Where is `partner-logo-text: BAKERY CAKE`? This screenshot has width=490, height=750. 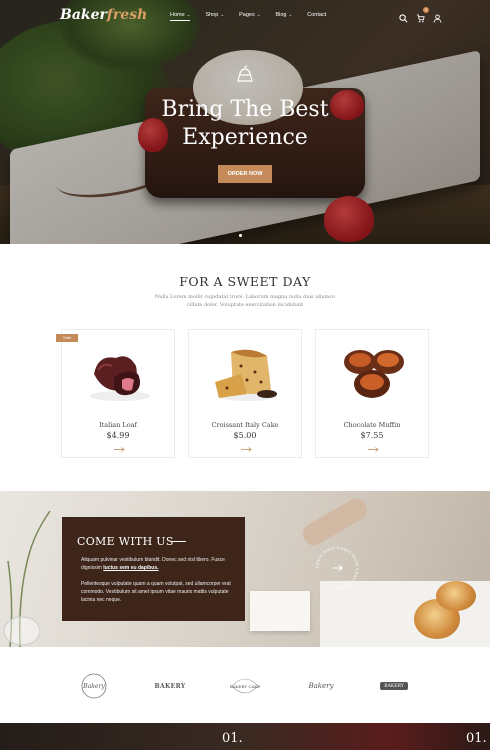 partner-logo-text: BAKERY CAKE is located at coordinates (245, 686).